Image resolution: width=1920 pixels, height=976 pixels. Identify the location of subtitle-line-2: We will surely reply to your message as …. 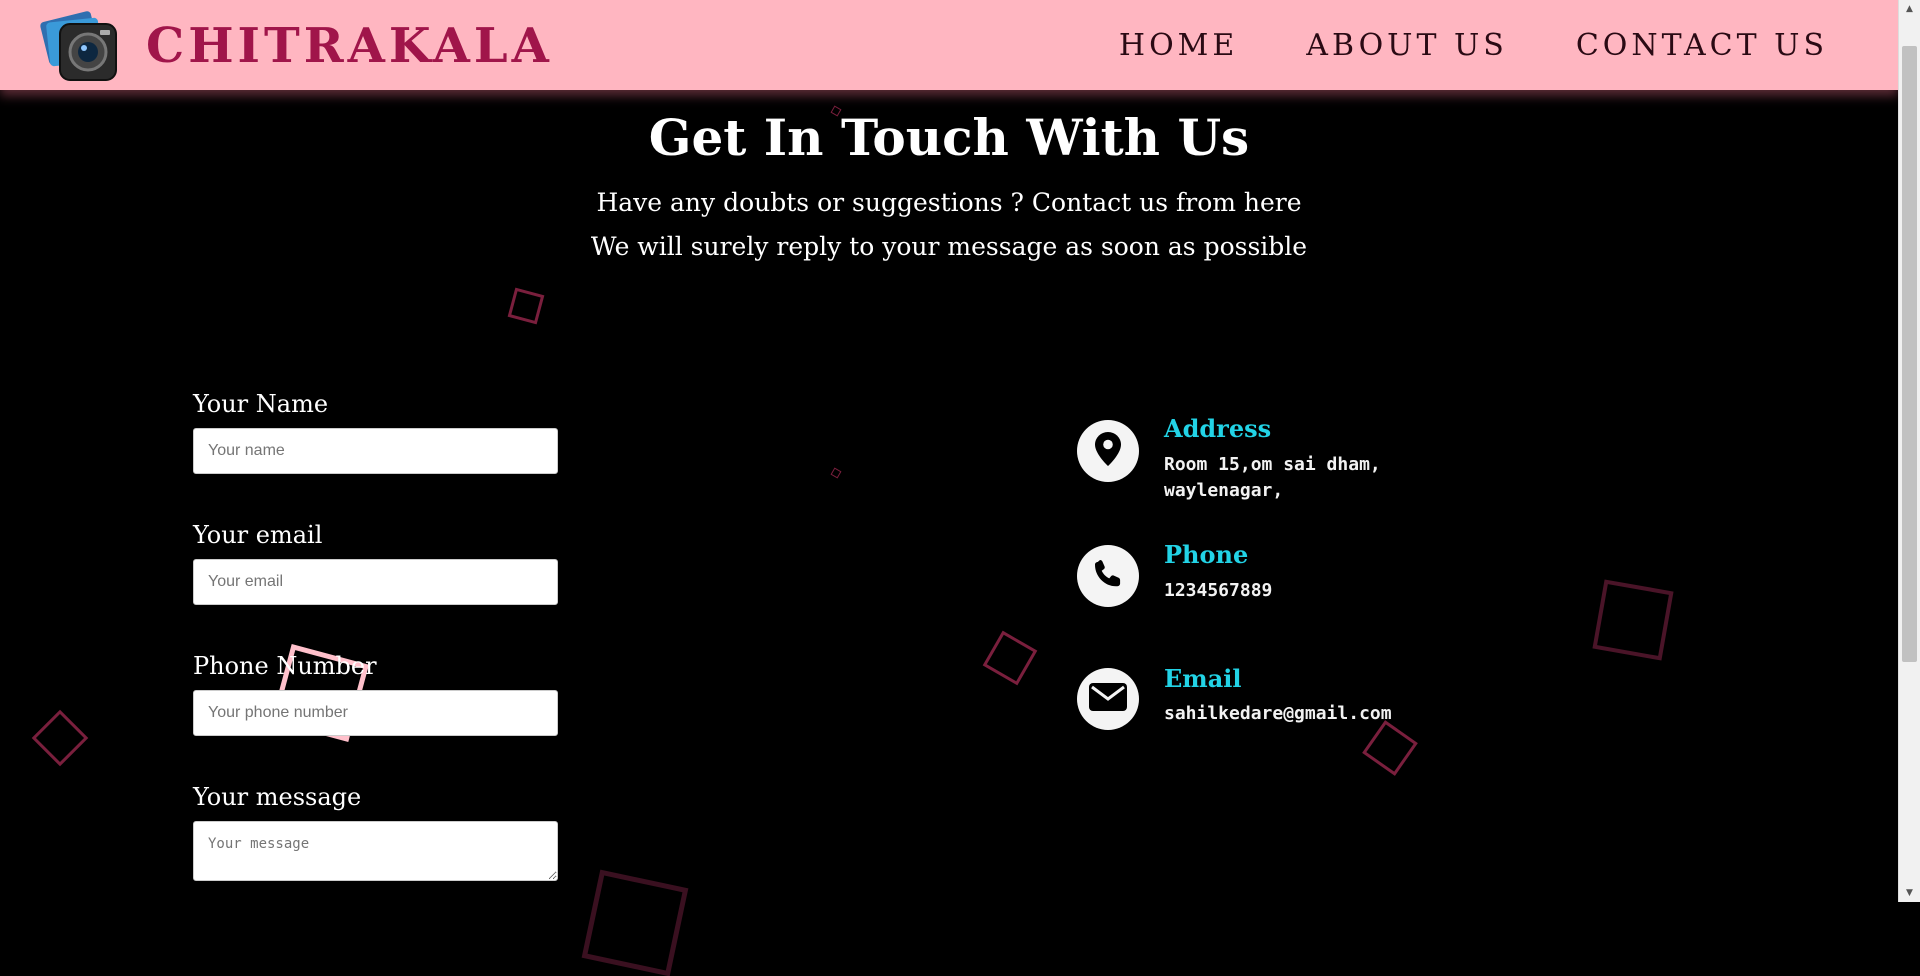
(949, 246).